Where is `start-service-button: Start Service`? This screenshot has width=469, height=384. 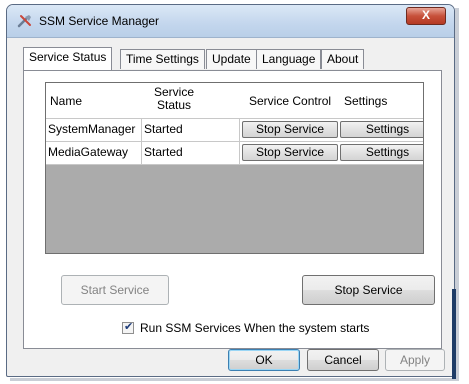
start-service-button: Start Service is located at coordinates (115, 290).